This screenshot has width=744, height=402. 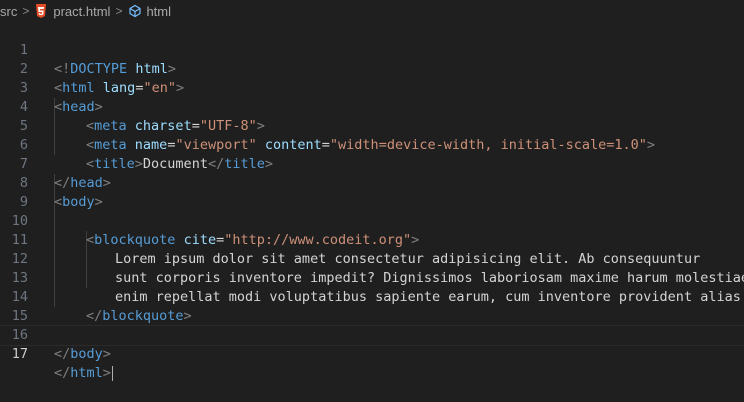 What do you see at coordinates (112, 373) in the screenshot?
I see `text-cursor` at bounding box center [112, 373].